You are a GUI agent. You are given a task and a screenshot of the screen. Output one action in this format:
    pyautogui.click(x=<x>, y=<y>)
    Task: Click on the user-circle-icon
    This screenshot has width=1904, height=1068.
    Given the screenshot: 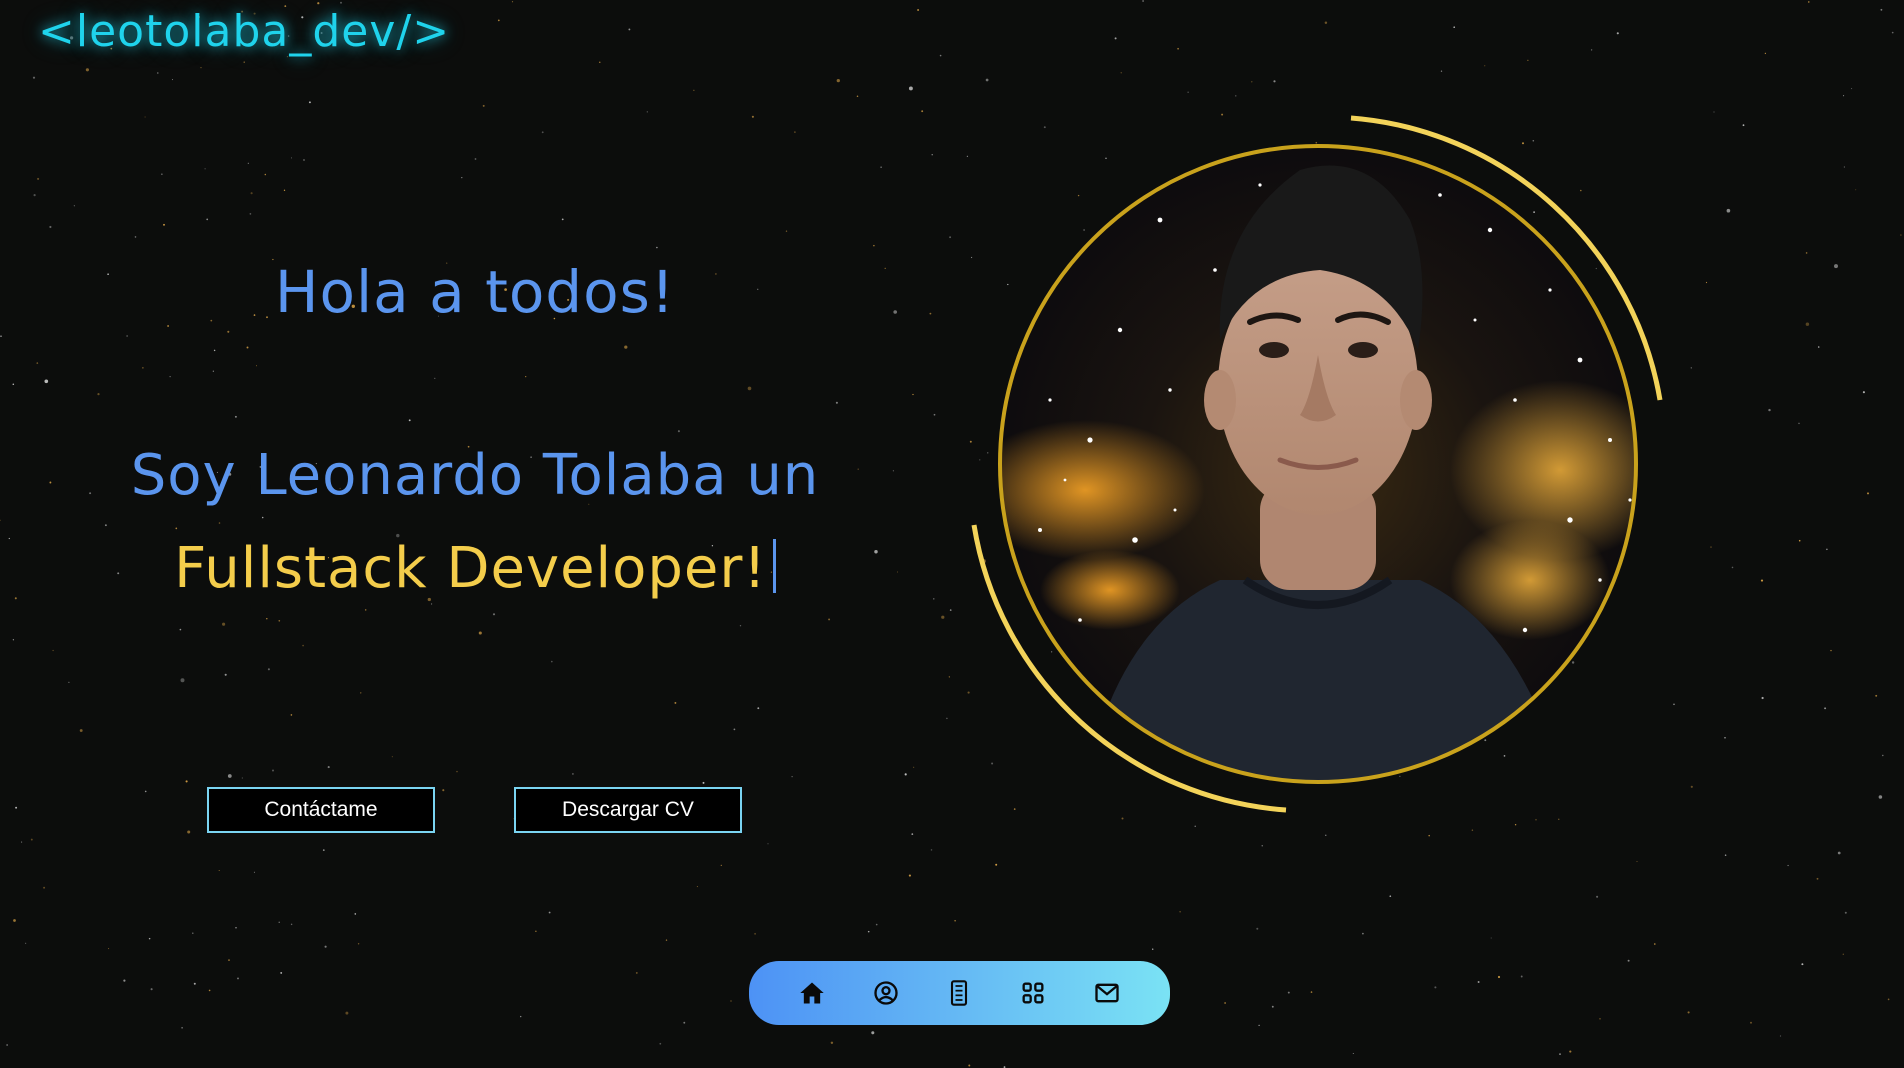 What is the action you would take?
    pyautogui.click(x=886, y=993)
    